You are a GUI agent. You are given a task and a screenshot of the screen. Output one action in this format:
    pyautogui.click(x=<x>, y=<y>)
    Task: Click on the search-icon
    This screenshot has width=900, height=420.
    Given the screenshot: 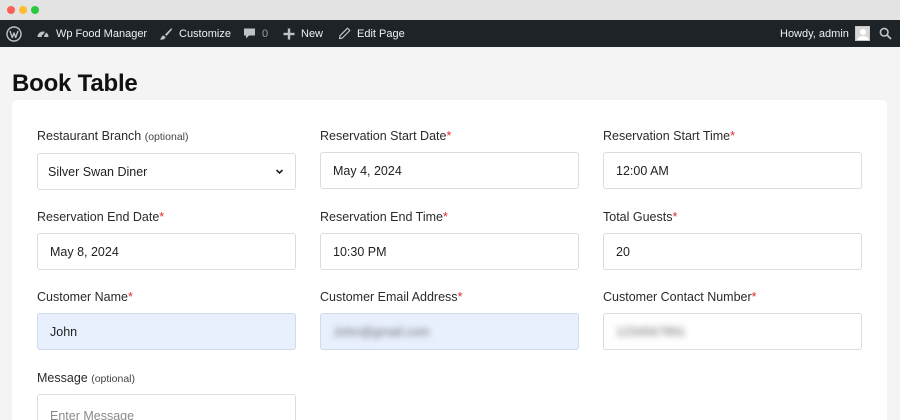 What is the action you would take?
    pyautogui.click(x=885, y=33)
    